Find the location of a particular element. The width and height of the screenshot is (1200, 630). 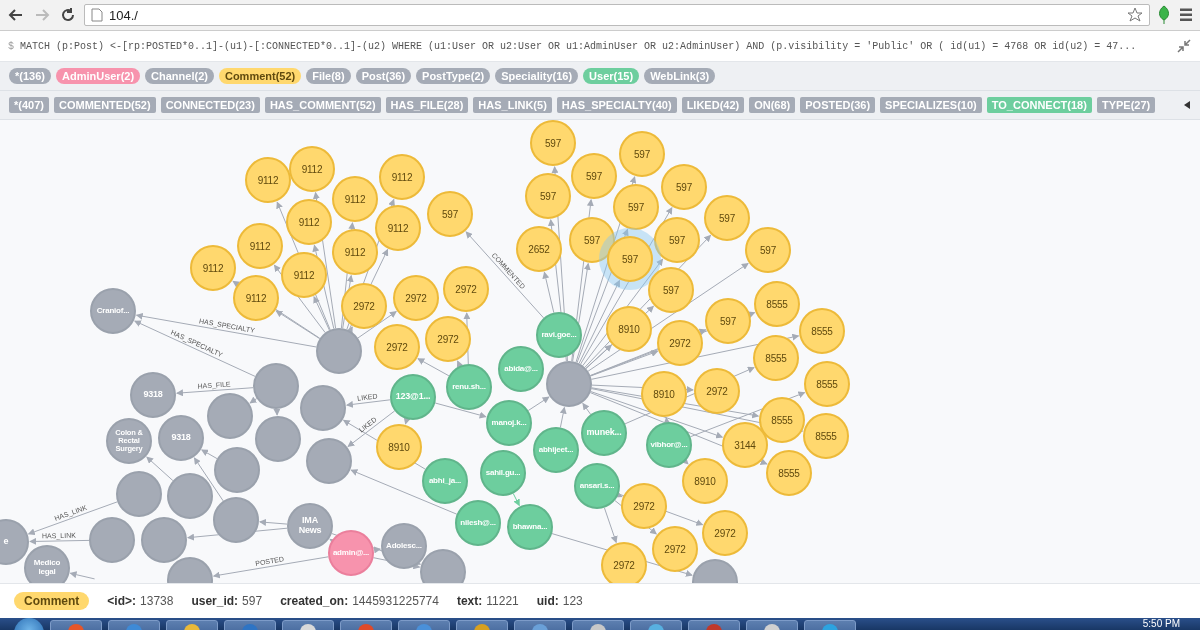

bookmark-star-icon is located at coordinates (1135, 15).